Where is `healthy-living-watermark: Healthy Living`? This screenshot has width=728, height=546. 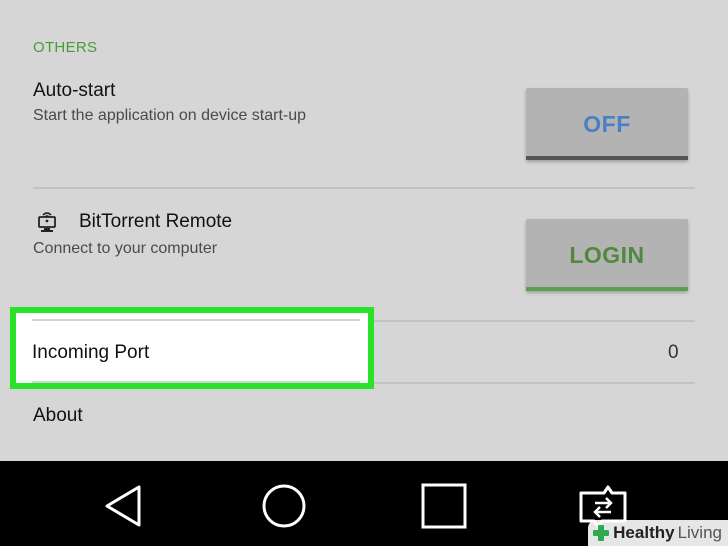 healthy-living-watermark: Healthy Living is located at coordinates (658, 533).